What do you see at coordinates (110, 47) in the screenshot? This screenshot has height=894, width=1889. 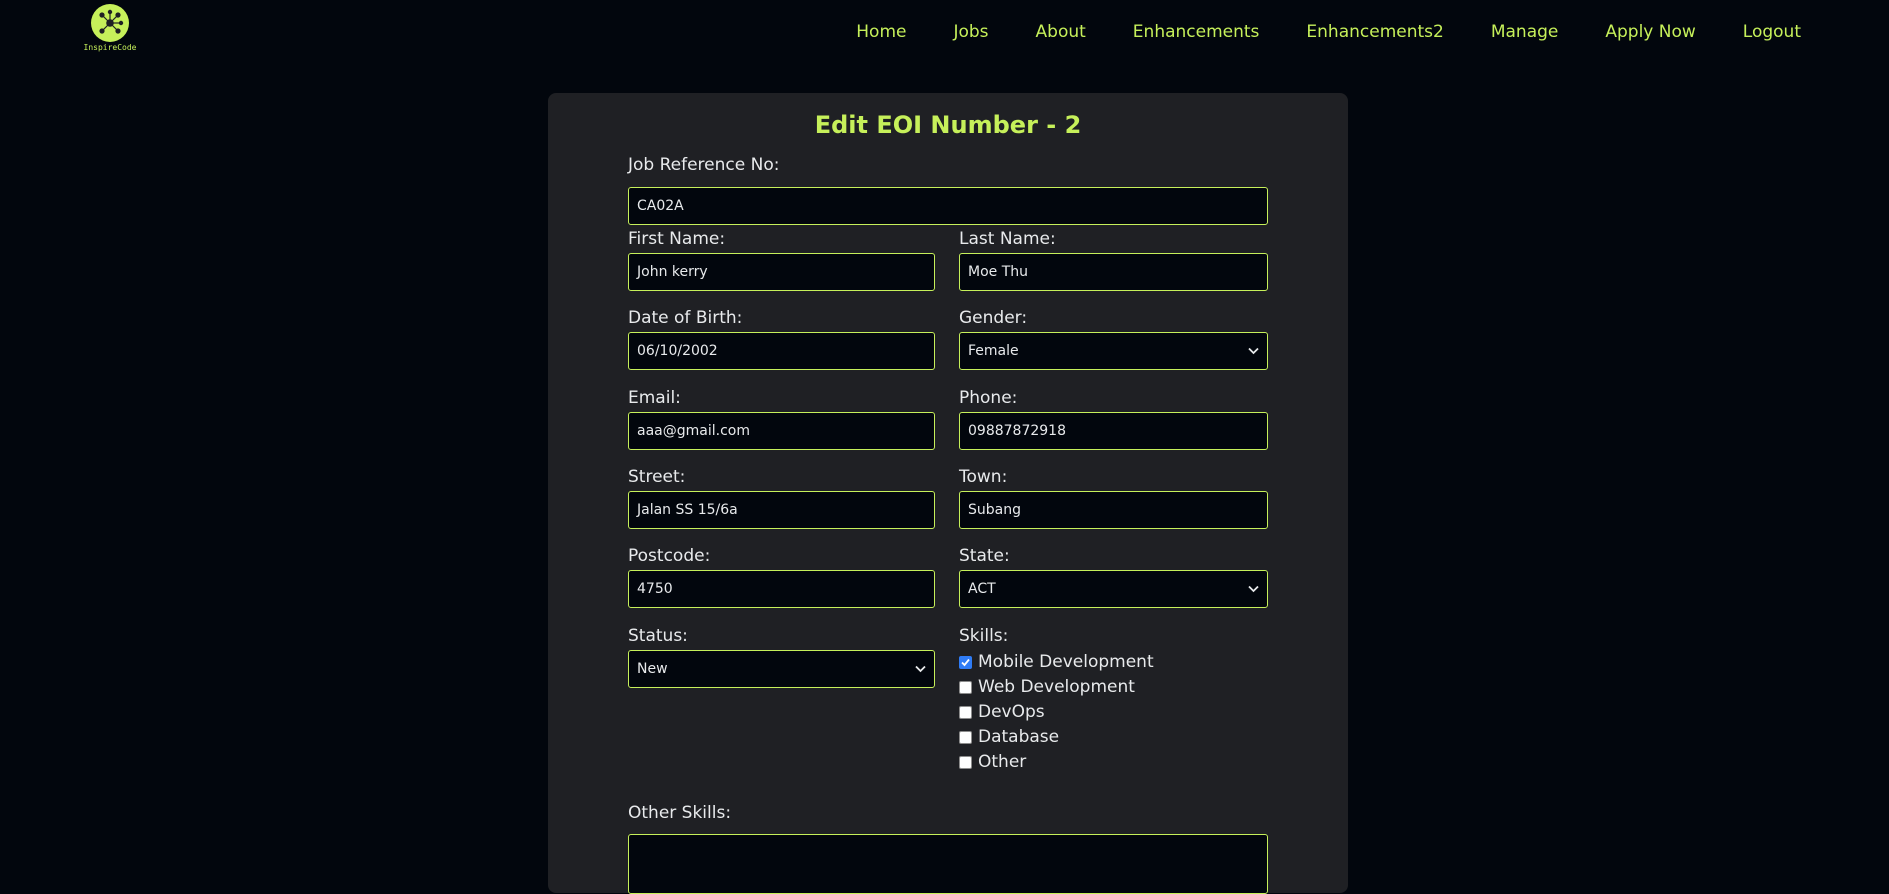 I see `brand-name: InspireCode` at bounding box center [110, 47].